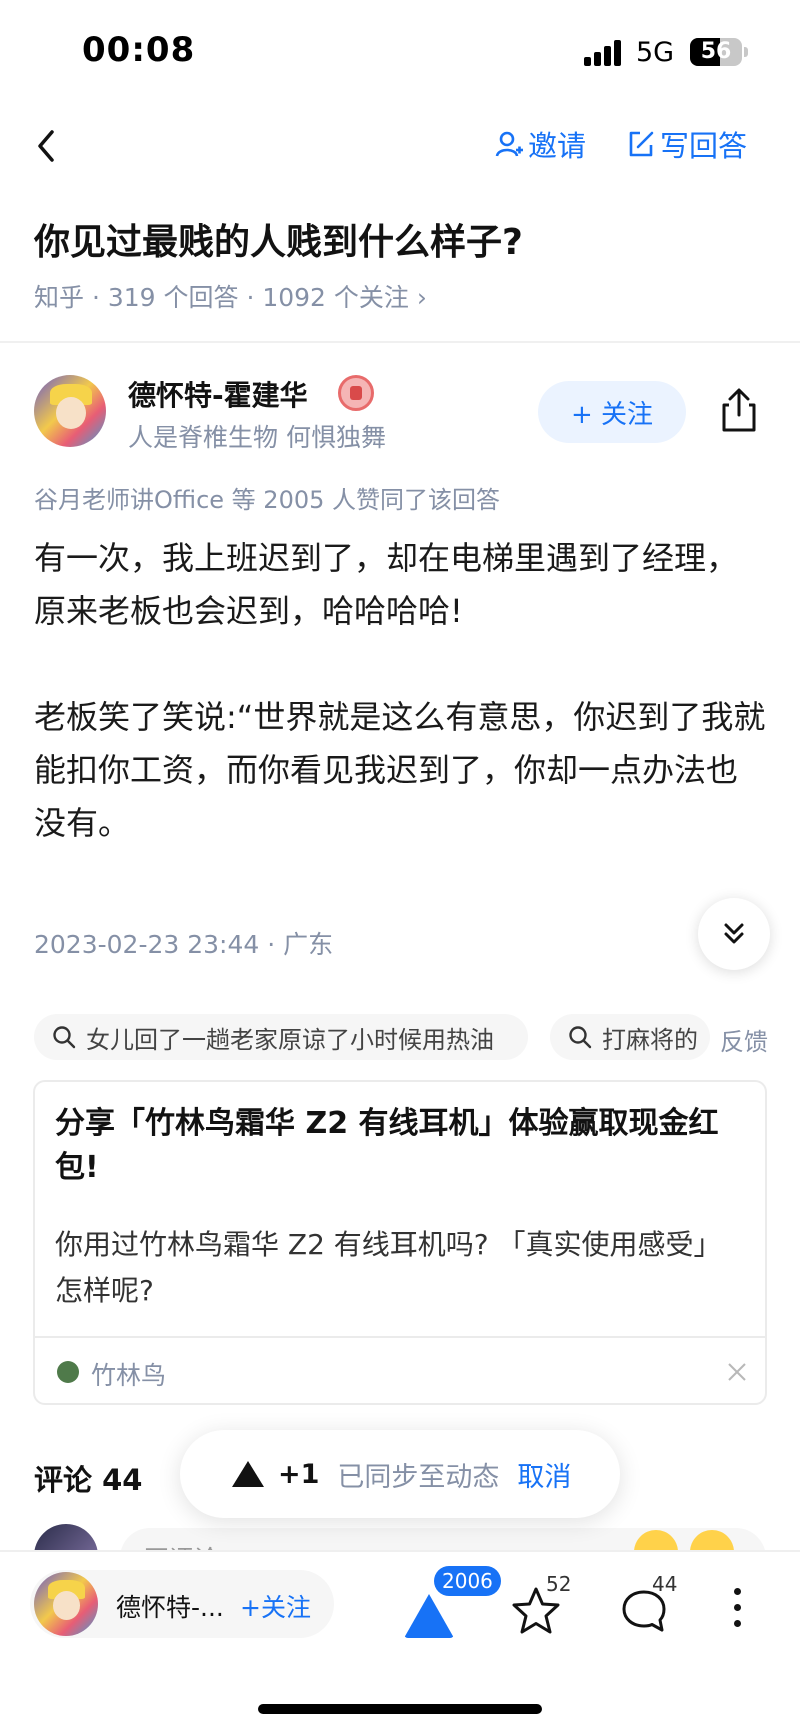 The image size is (800, 1731). I want to click on search-tag: 打麻将的, so click(630, 1037).